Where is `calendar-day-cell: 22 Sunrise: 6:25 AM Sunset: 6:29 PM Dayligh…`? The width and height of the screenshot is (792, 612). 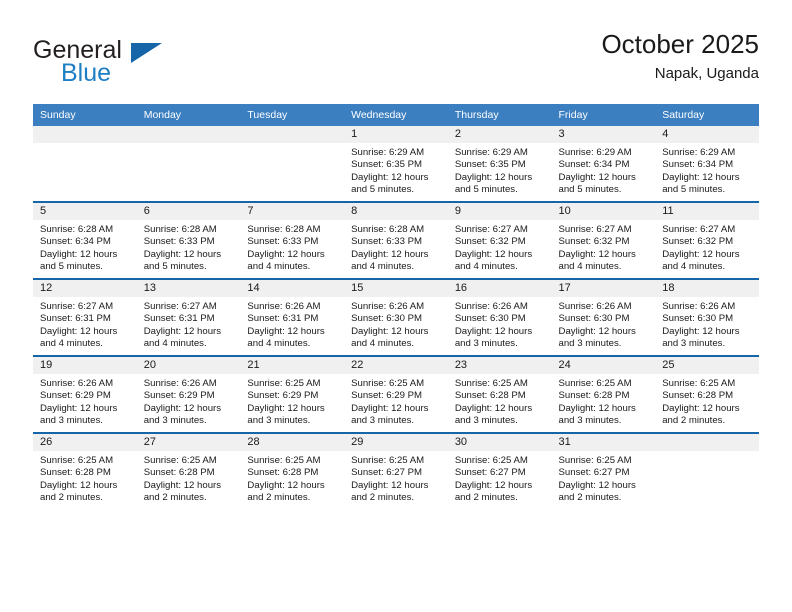
calendar-day-cell: 22 Sunrise: 6:25 AM Sunset: 6:29 PM Dayligh… is located at coordinates (396, 394).